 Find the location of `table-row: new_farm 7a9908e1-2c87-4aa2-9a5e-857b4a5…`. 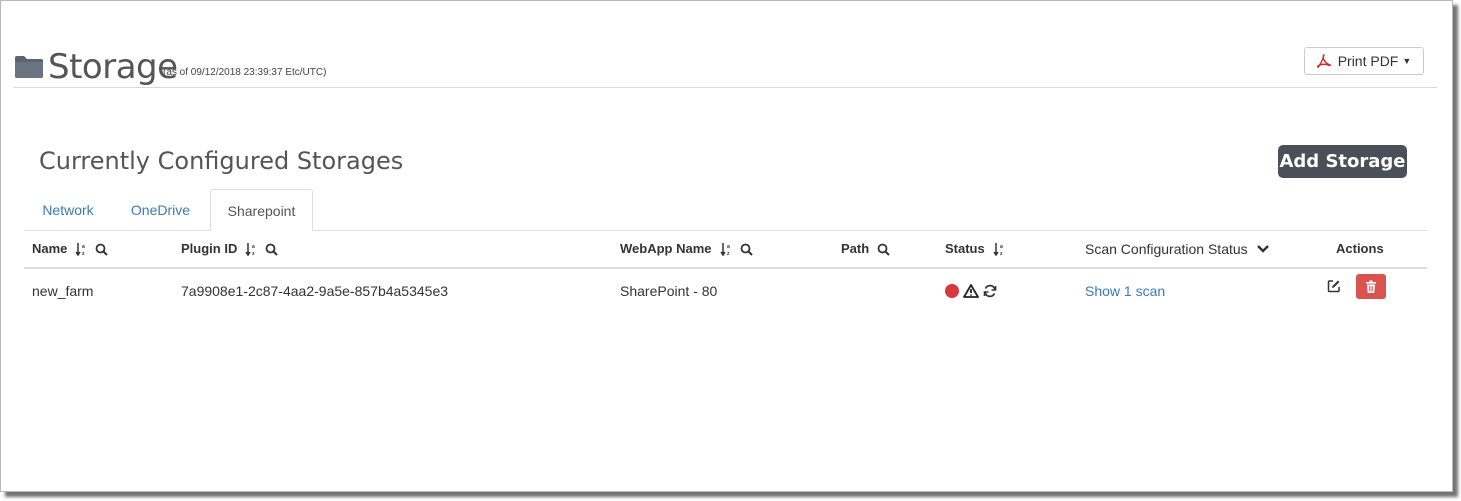

table-row: new_farm 7a9908e1-2c87-4aa2-9a5e-857b4a5… is located at coordinates (725, 291).